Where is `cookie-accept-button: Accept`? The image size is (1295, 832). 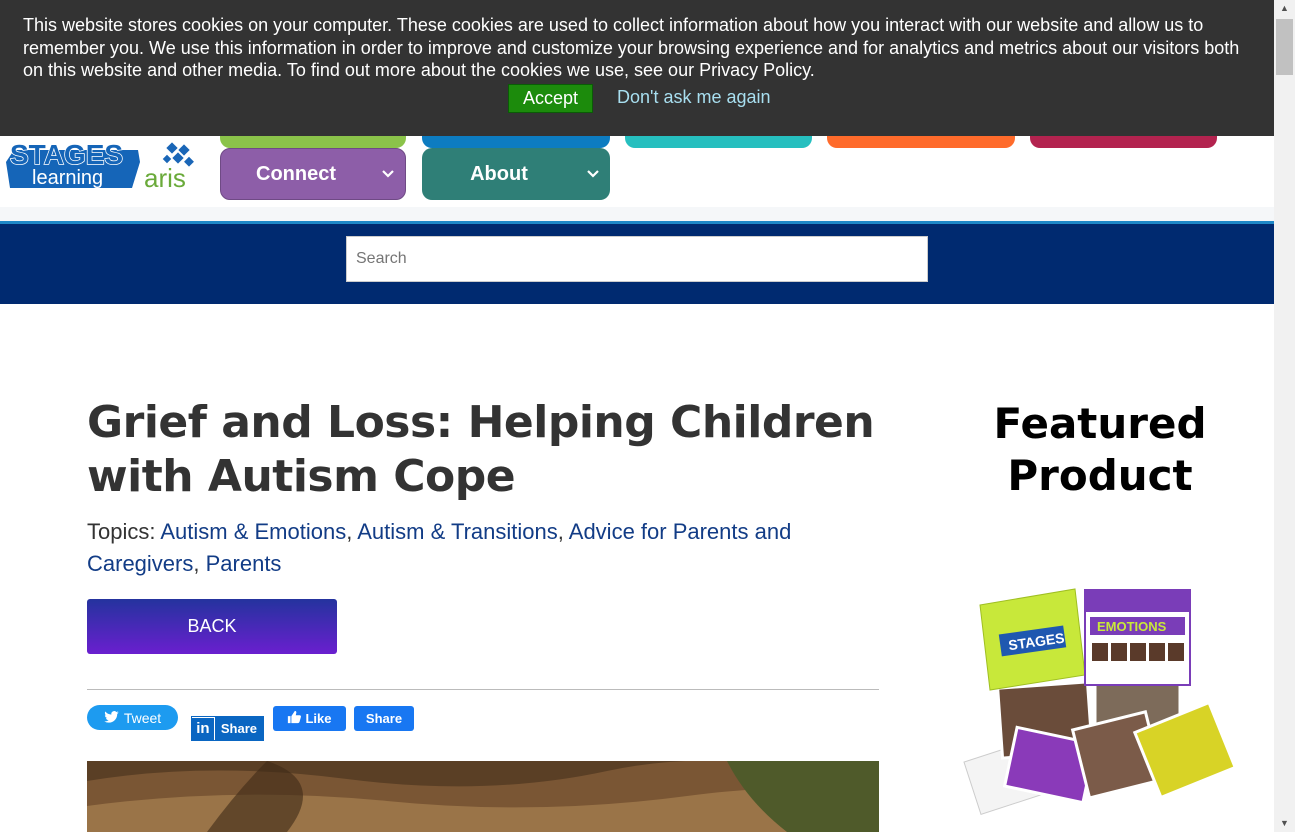 cookie-accept-button: Accept is located at coordinates (550, 98).